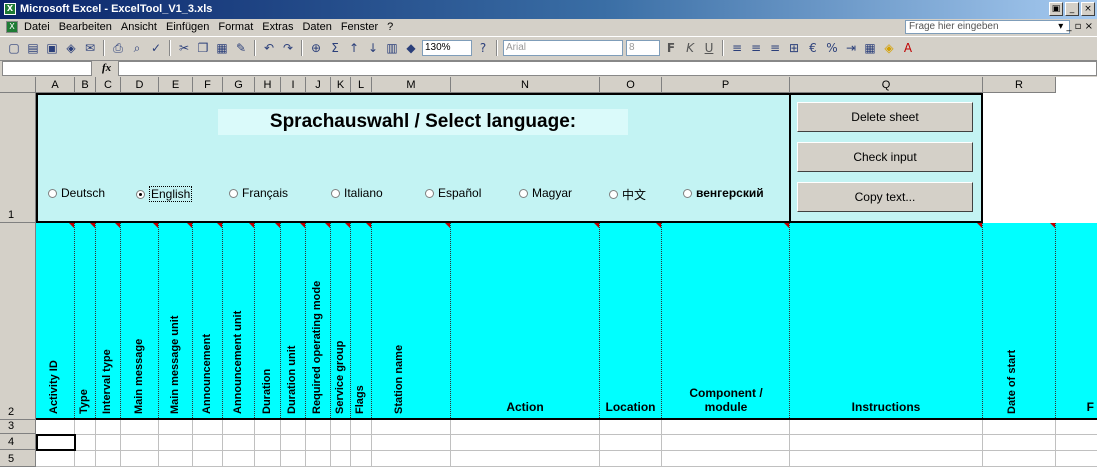 This screenshot has height=467, width=1097. I want to click on font-size-select: 8, so click(643, 48).